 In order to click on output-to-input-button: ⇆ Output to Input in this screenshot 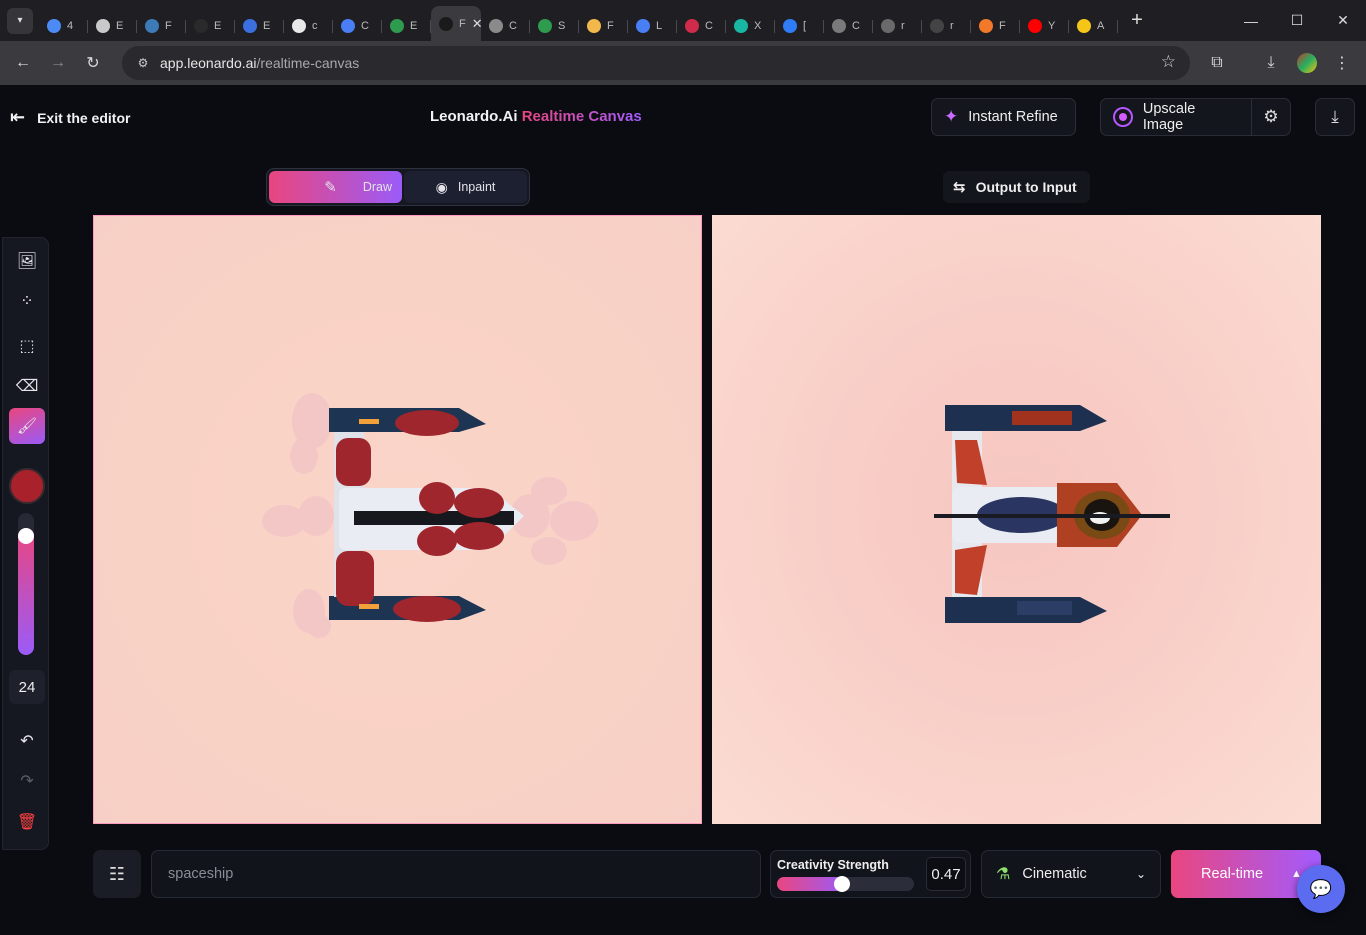, I will do `click(1016, 187)`.